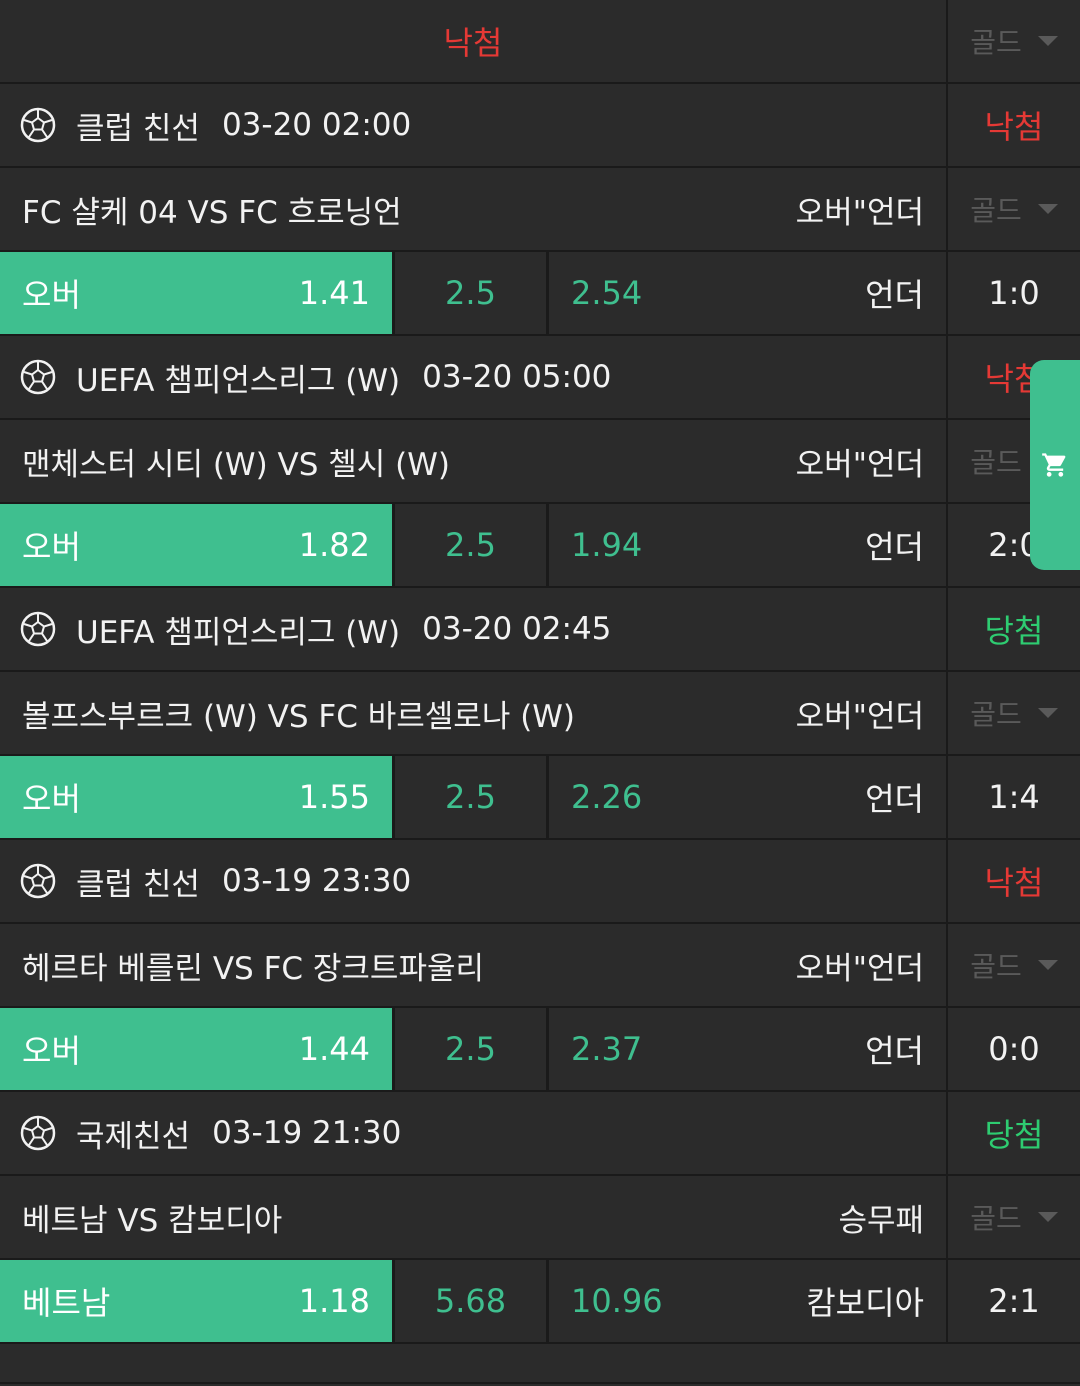  I want to click on match-date: 03-20 05:00, so click(517, 377).